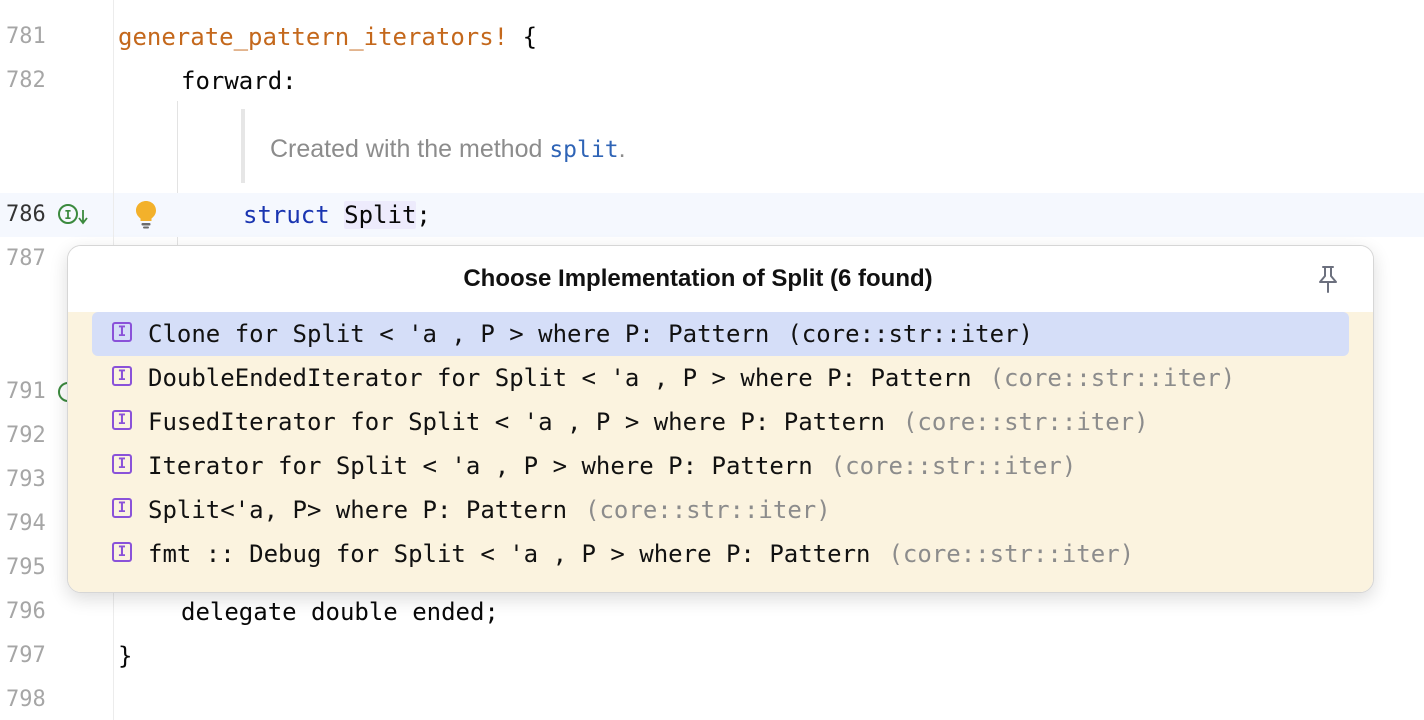  What do you see at coordinates (340, 612) in the screenshot?
I see `code-line-delegate: delegate double ended;` at bounding box center [340, 612].